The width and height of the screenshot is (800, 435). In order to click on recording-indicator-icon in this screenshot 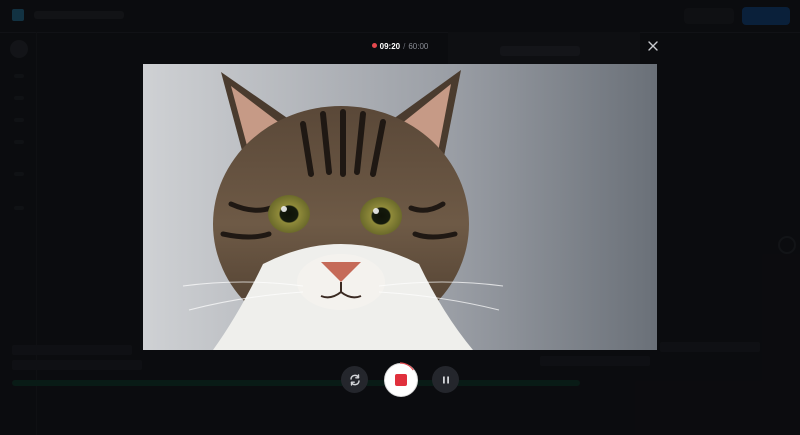, I will do `click(374, 46)`.